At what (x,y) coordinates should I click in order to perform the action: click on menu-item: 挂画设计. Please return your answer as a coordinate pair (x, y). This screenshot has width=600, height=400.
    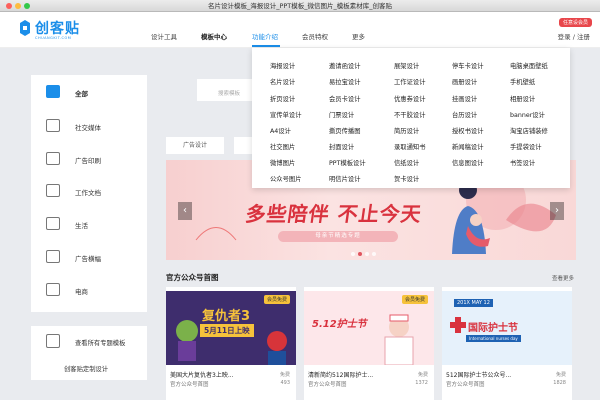
    Looking at the image, I should click on (464, 98).